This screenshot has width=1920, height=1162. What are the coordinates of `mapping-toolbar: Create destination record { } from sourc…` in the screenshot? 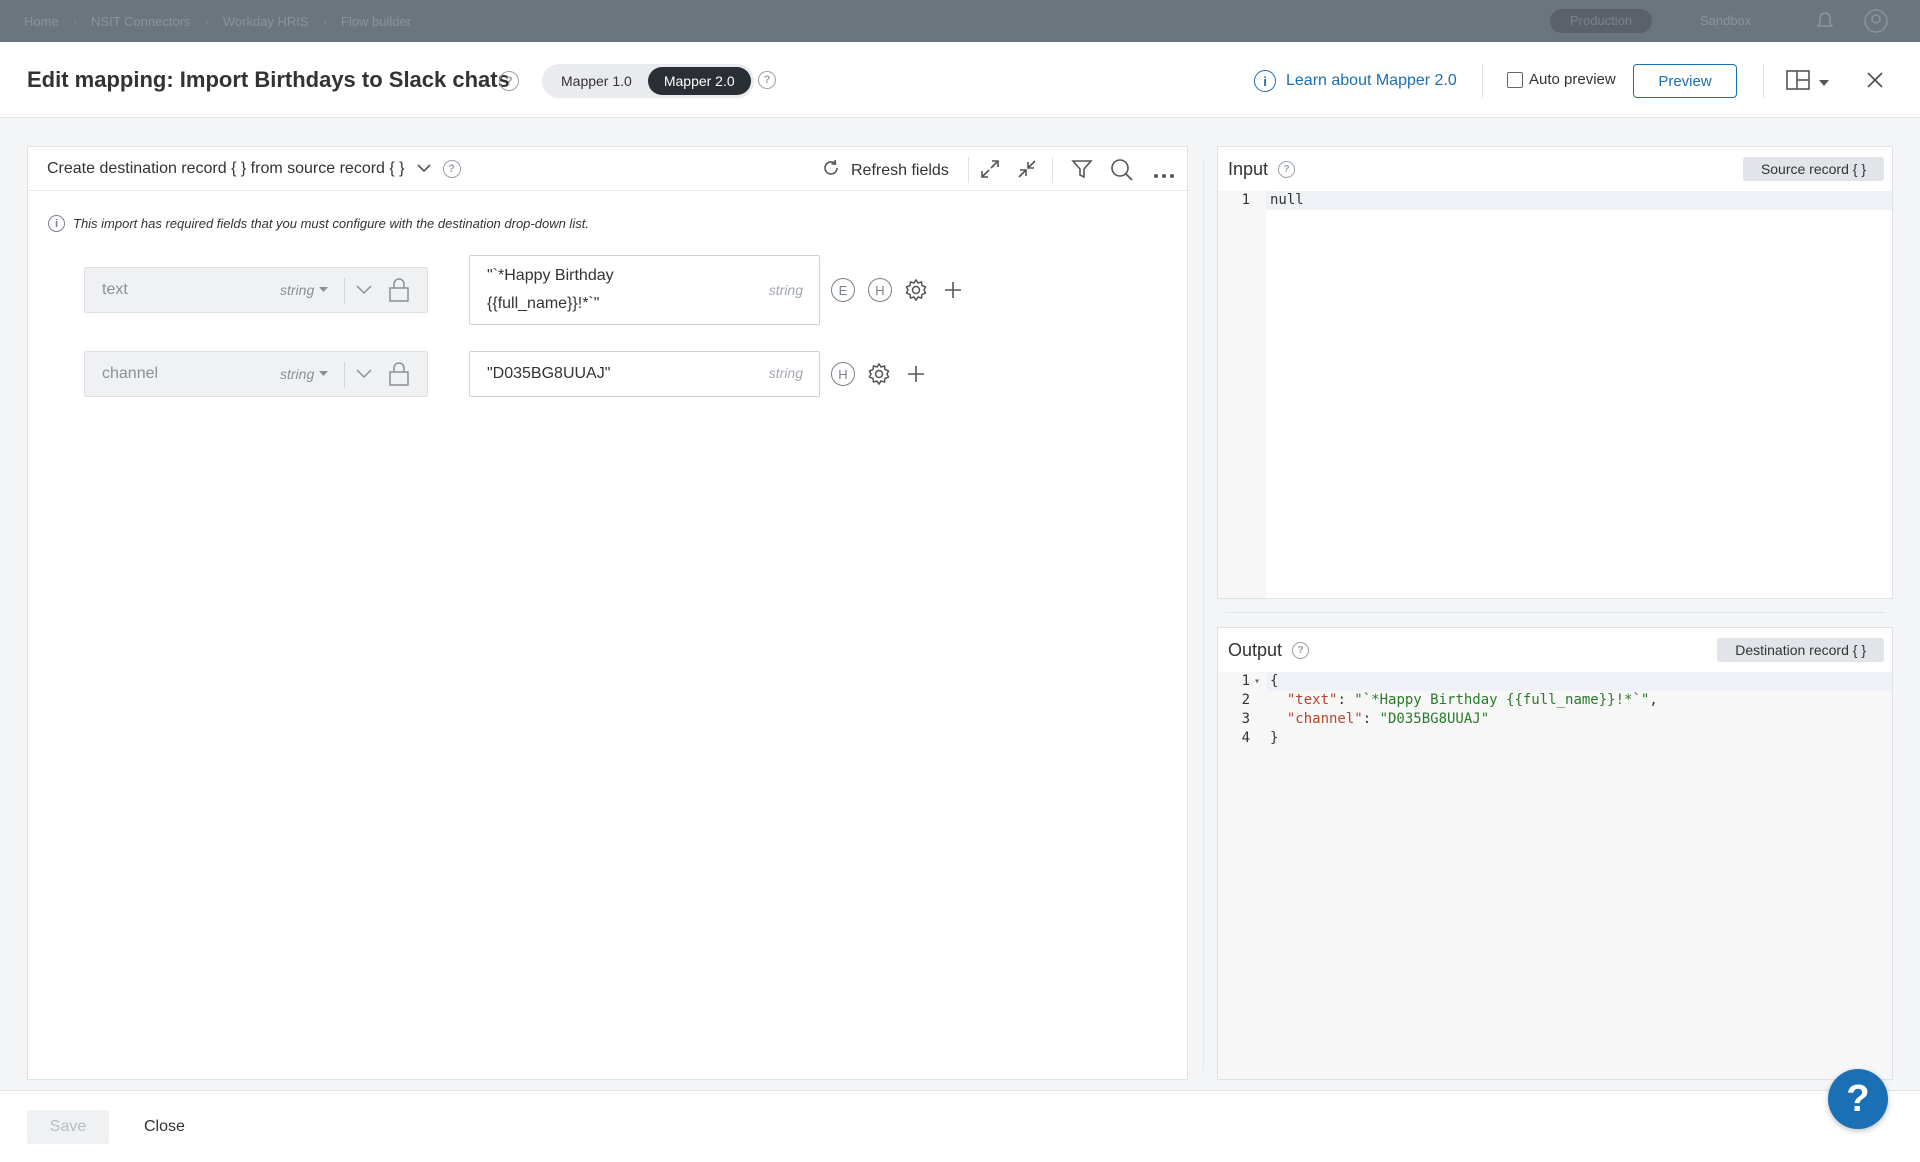 It's located at (607, 169).